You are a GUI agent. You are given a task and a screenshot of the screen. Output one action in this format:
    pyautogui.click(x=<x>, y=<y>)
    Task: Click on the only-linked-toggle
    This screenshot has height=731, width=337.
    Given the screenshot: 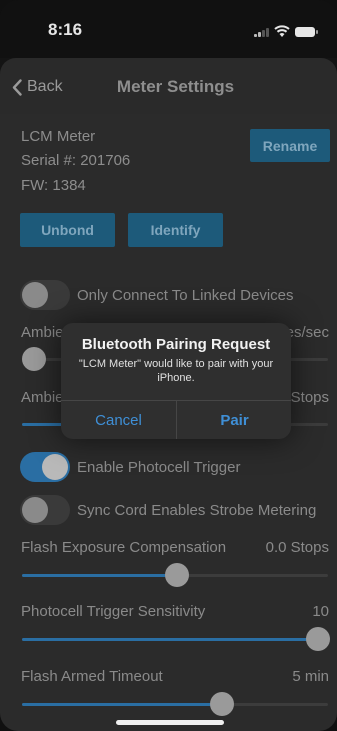 What is the action you would take?
    pyautogui.click(x=45, y=295)
    